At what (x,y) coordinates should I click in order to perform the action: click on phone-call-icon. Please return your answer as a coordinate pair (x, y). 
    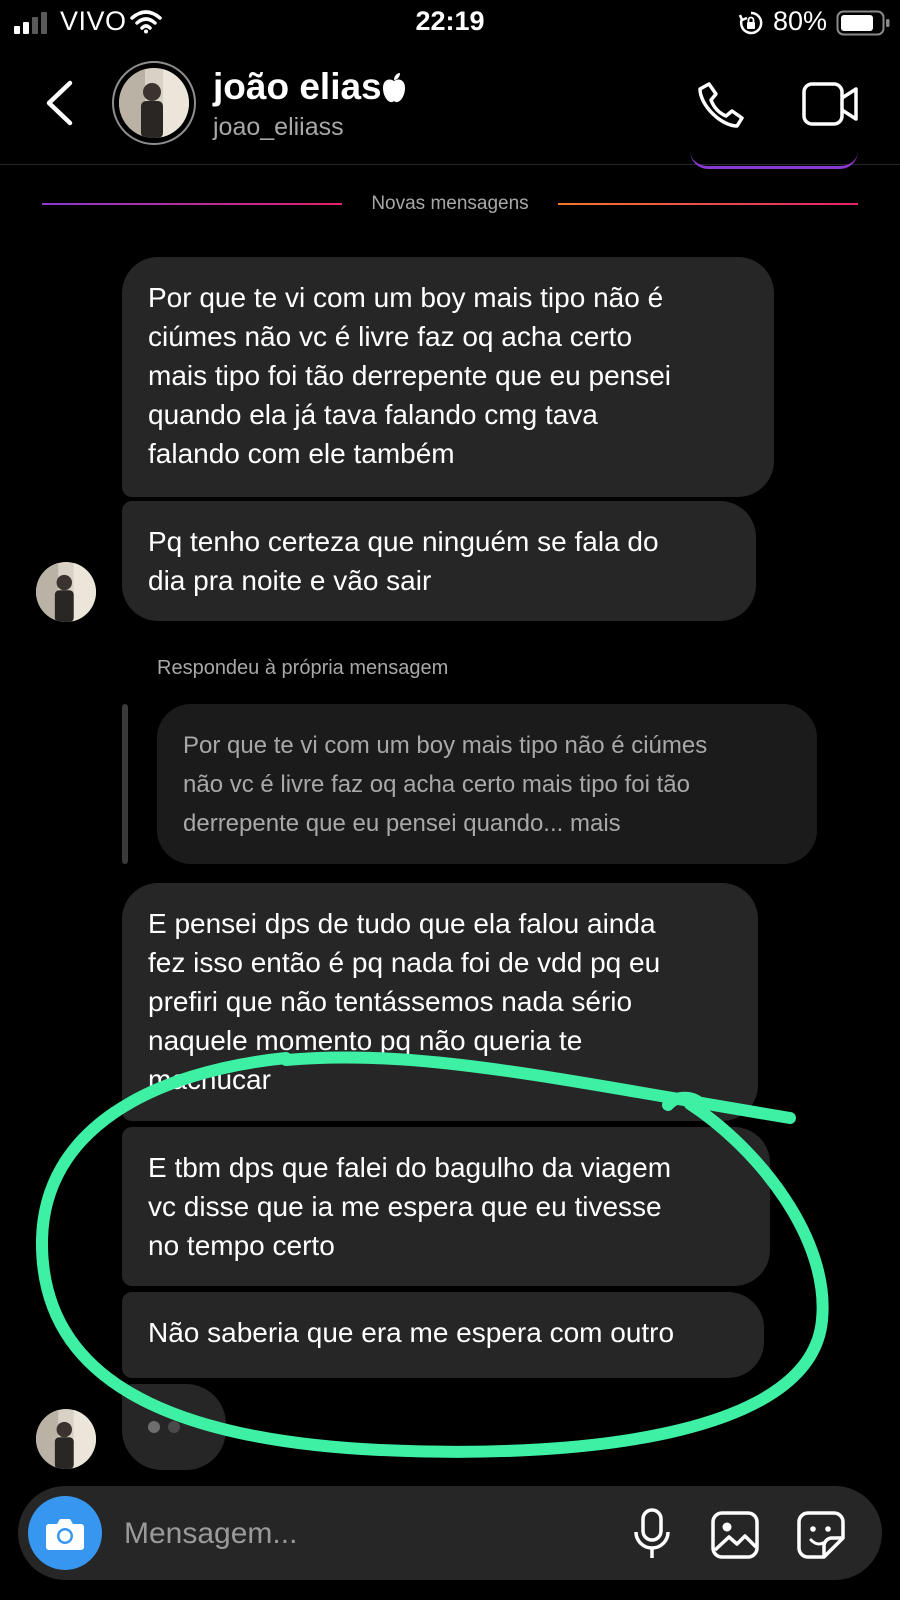
    Looking at the image, I should click on (721, 105).